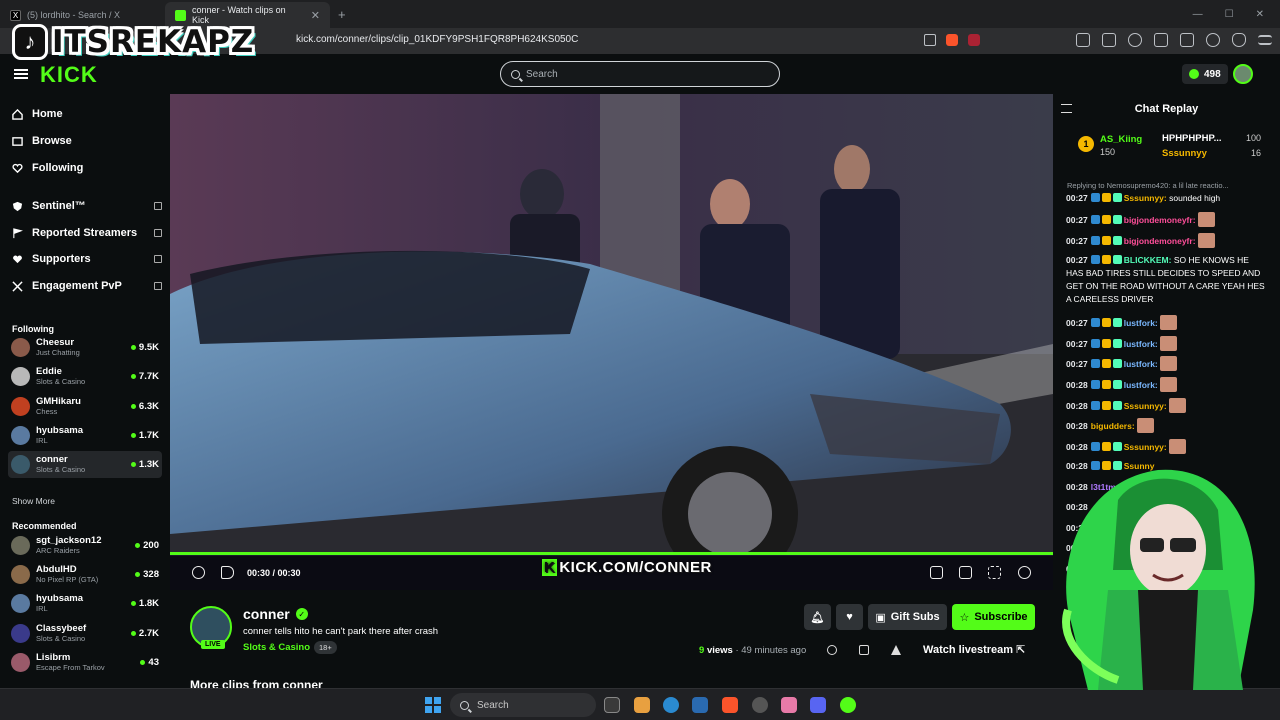 This screenshot has height=720, width=1280. I want to click on menu-icon, so click(1265, 40).